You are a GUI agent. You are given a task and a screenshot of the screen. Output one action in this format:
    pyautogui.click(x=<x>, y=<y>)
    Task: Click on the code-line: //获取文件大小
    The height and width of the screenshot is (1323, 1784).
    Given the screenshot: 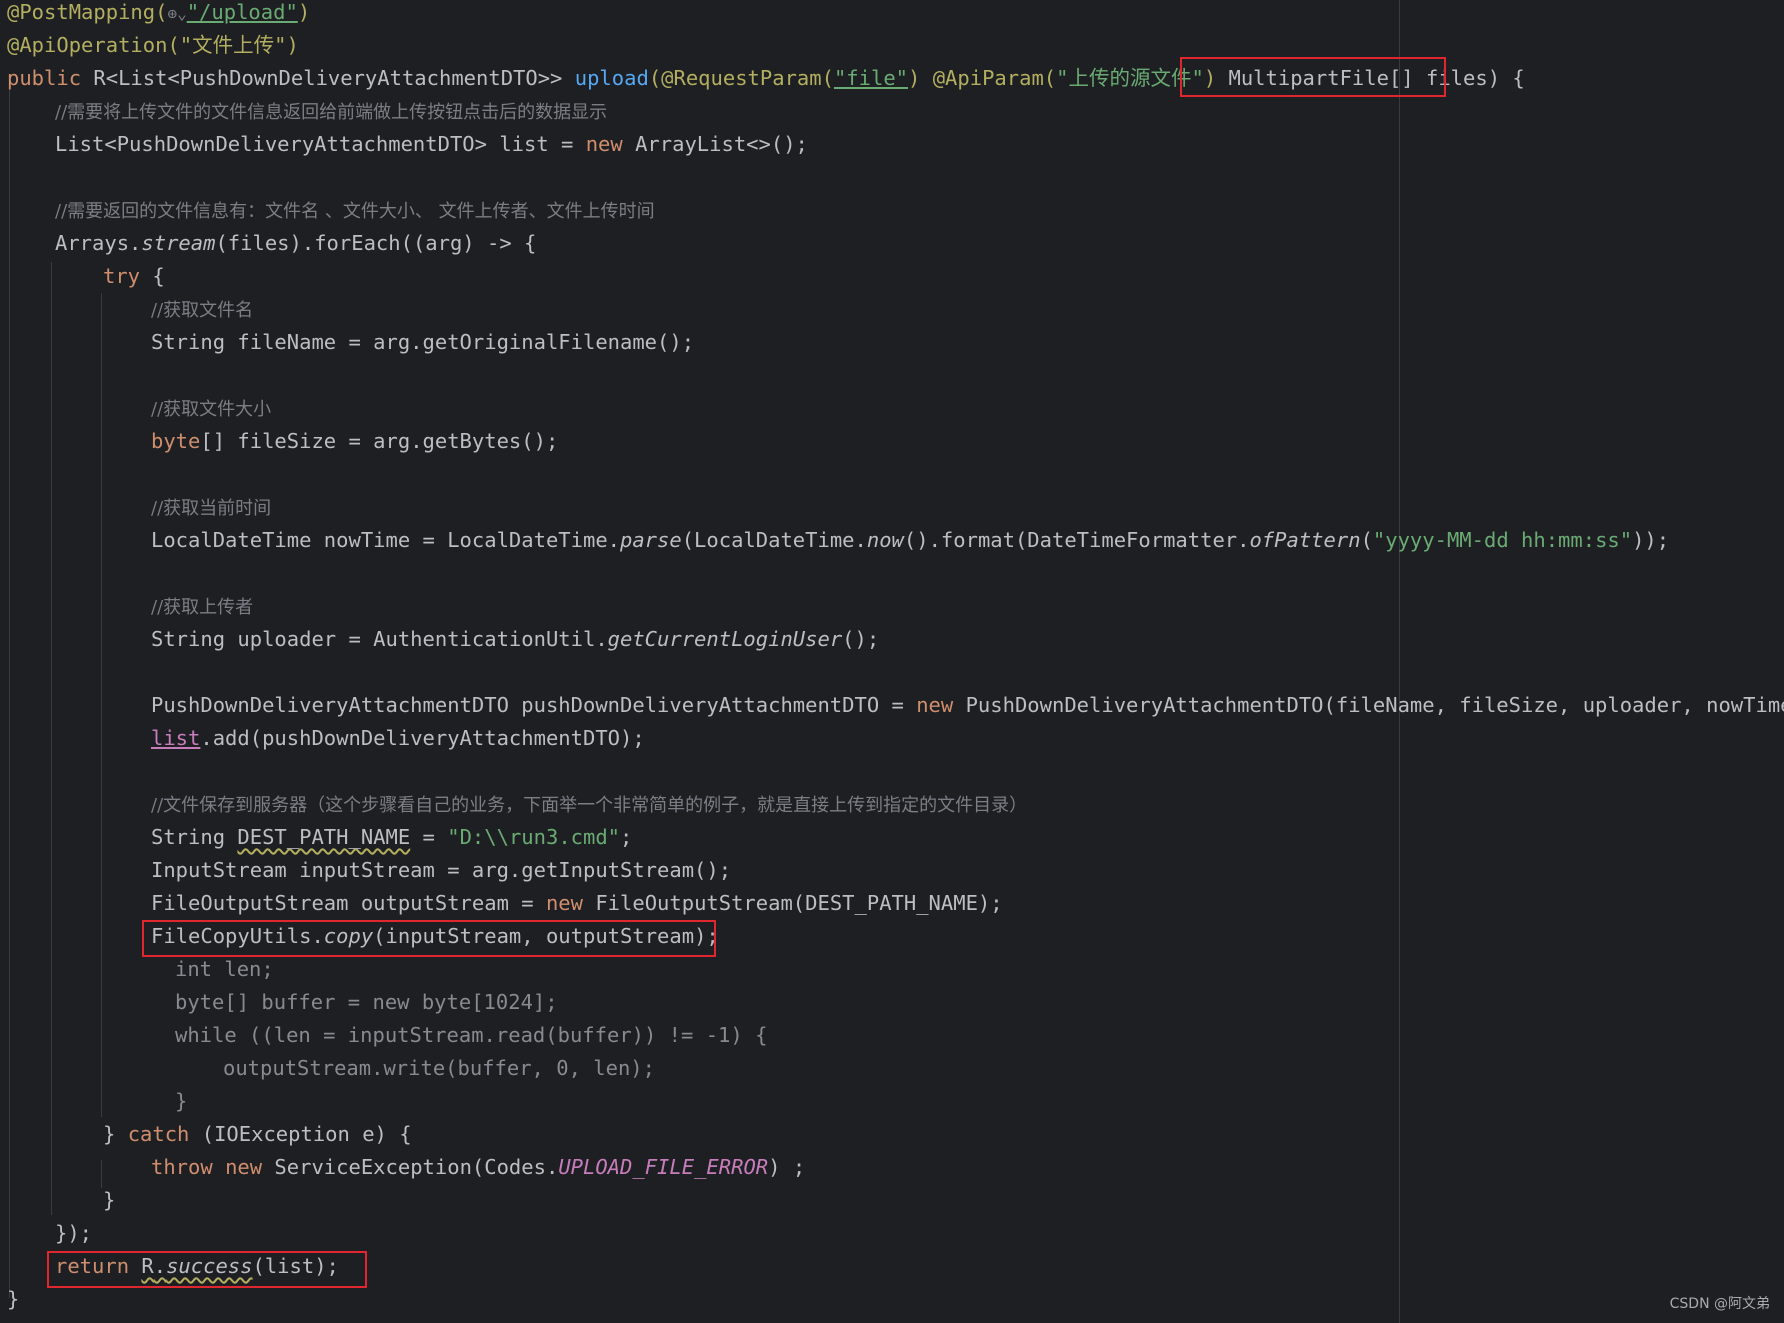 What is the action you would take?
    pyautogui.click(x=211, y=408)
    